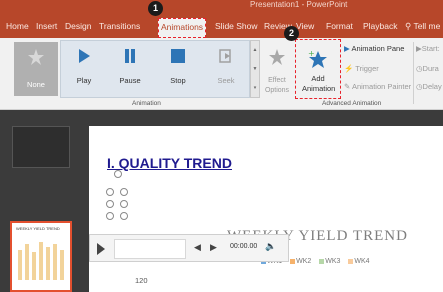  What do you see at coordinates (150, 249) in the screenshot?
I see `media-timeline` at bounding box center [150, 249].